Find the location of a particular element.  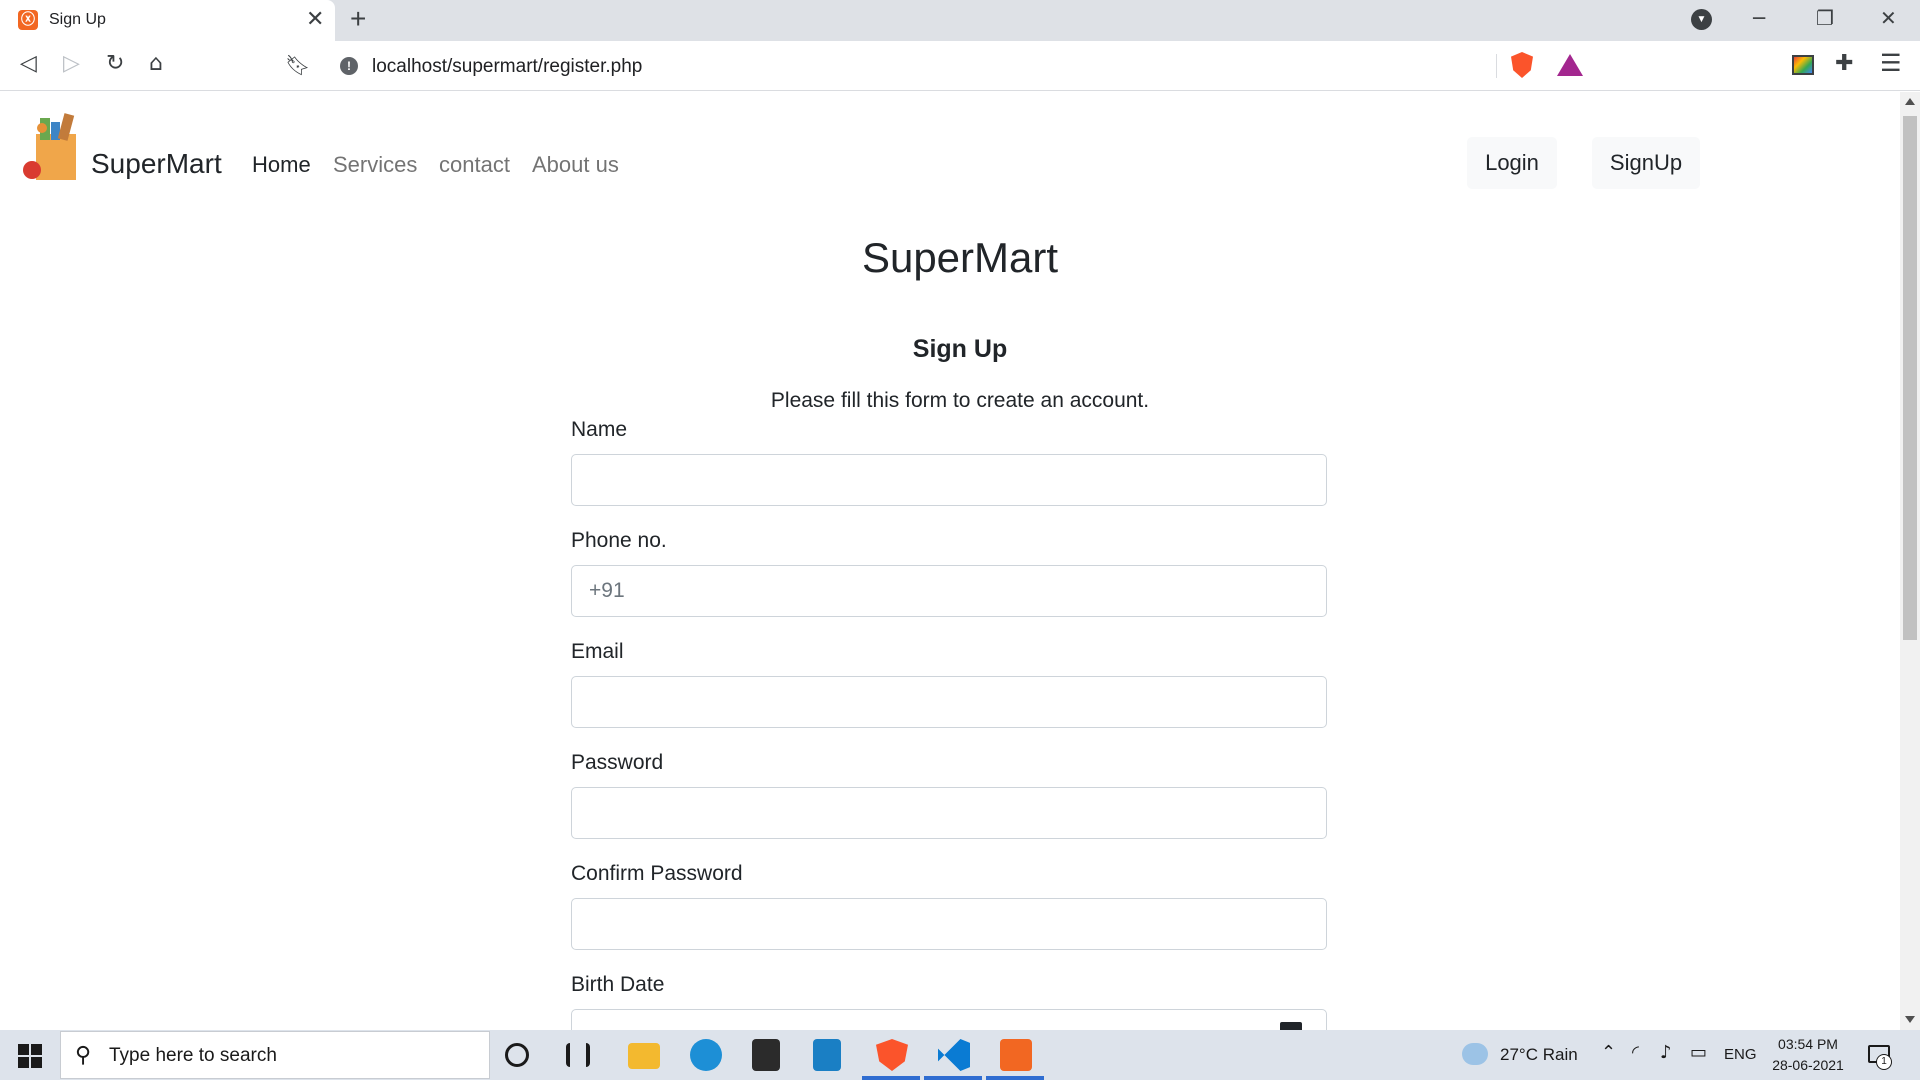

form-title: Sign Up is located at coordinates (960, 349).